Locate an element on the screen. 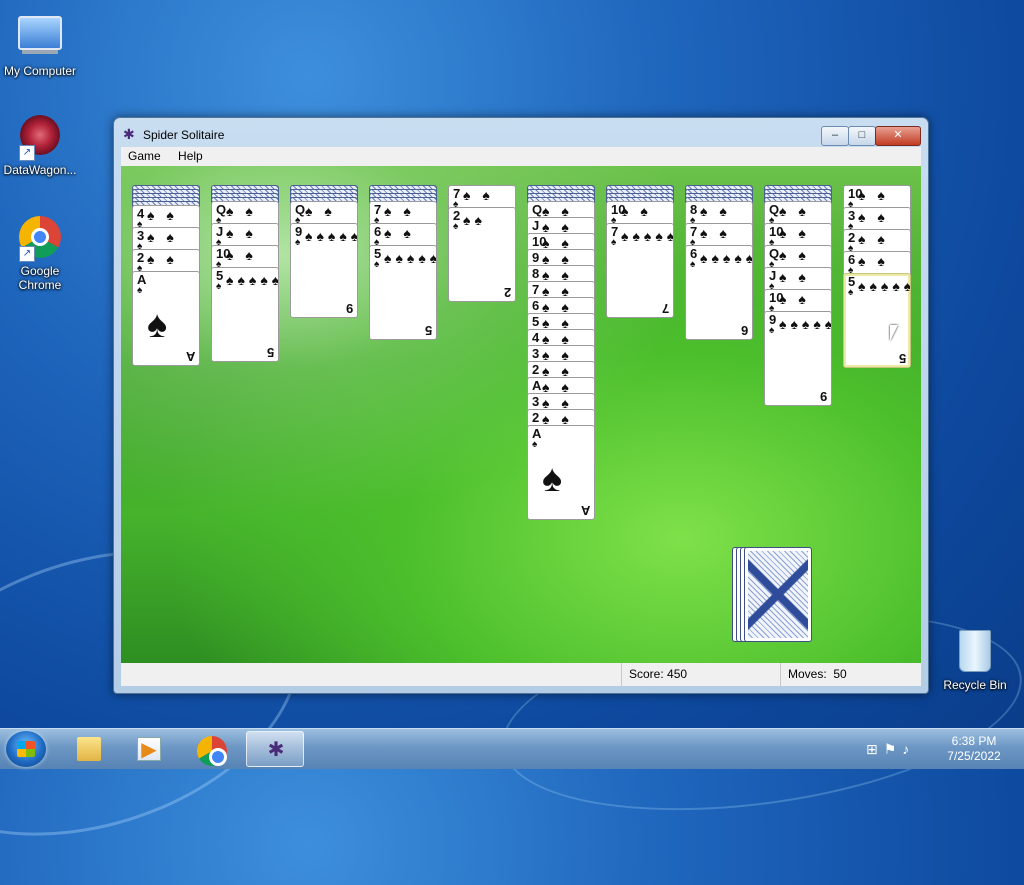  desktop-icon-label: Recycle Bin is located at coordinates (975, 685).